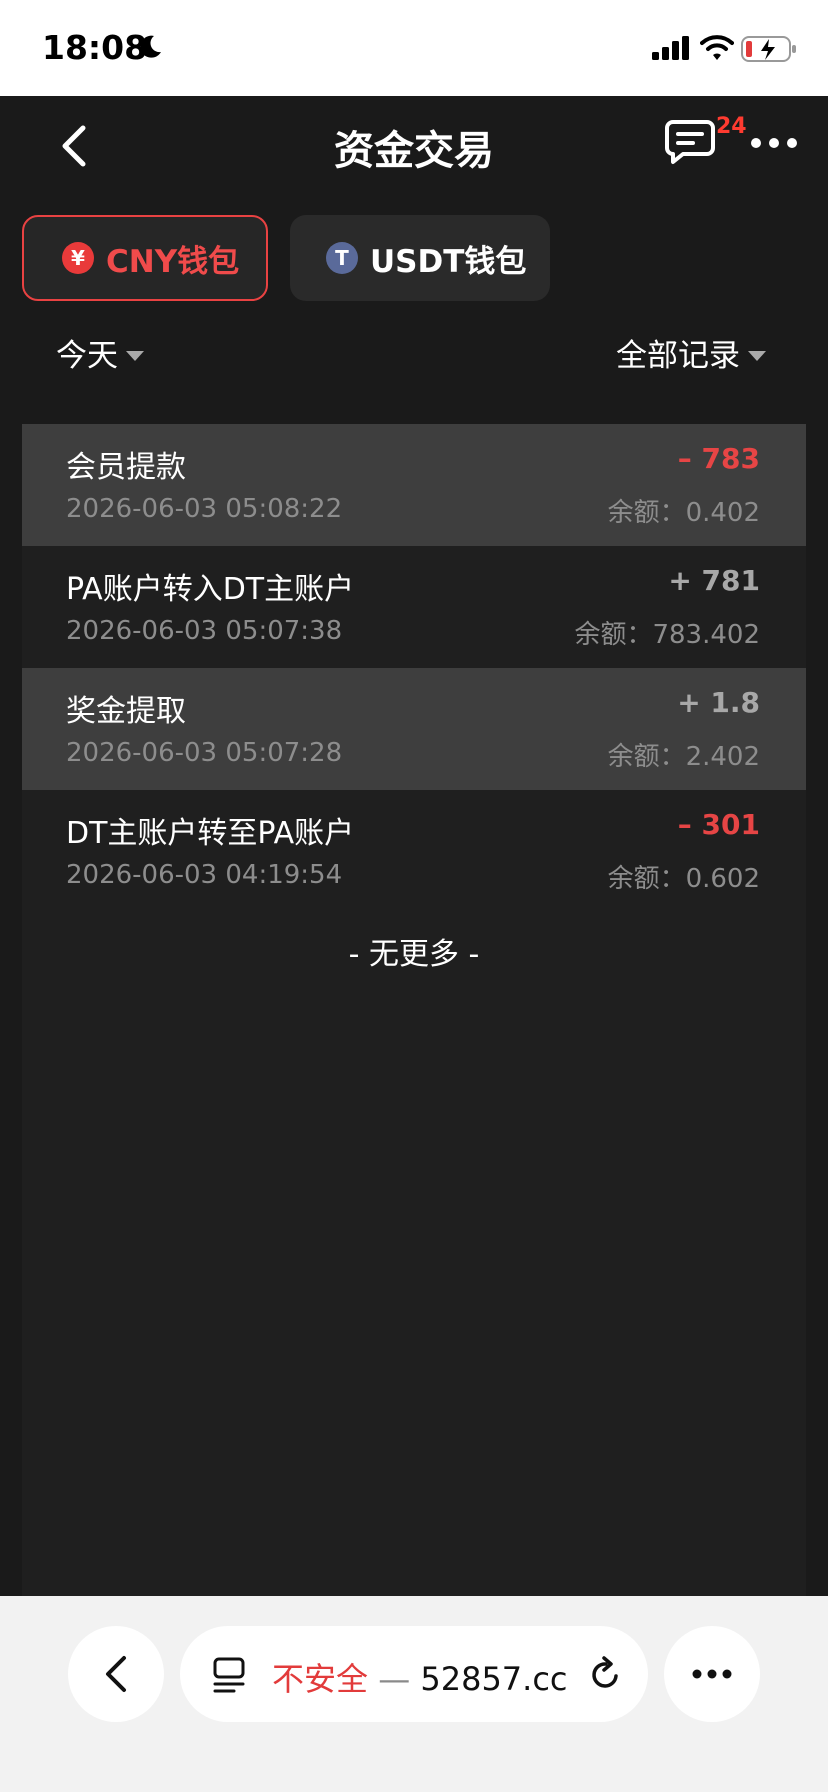 The width and height of the screenshot is (828, 1792). I want to click on browser-toolbar: 不安全 — 52857.cc, so click(414, 1694).